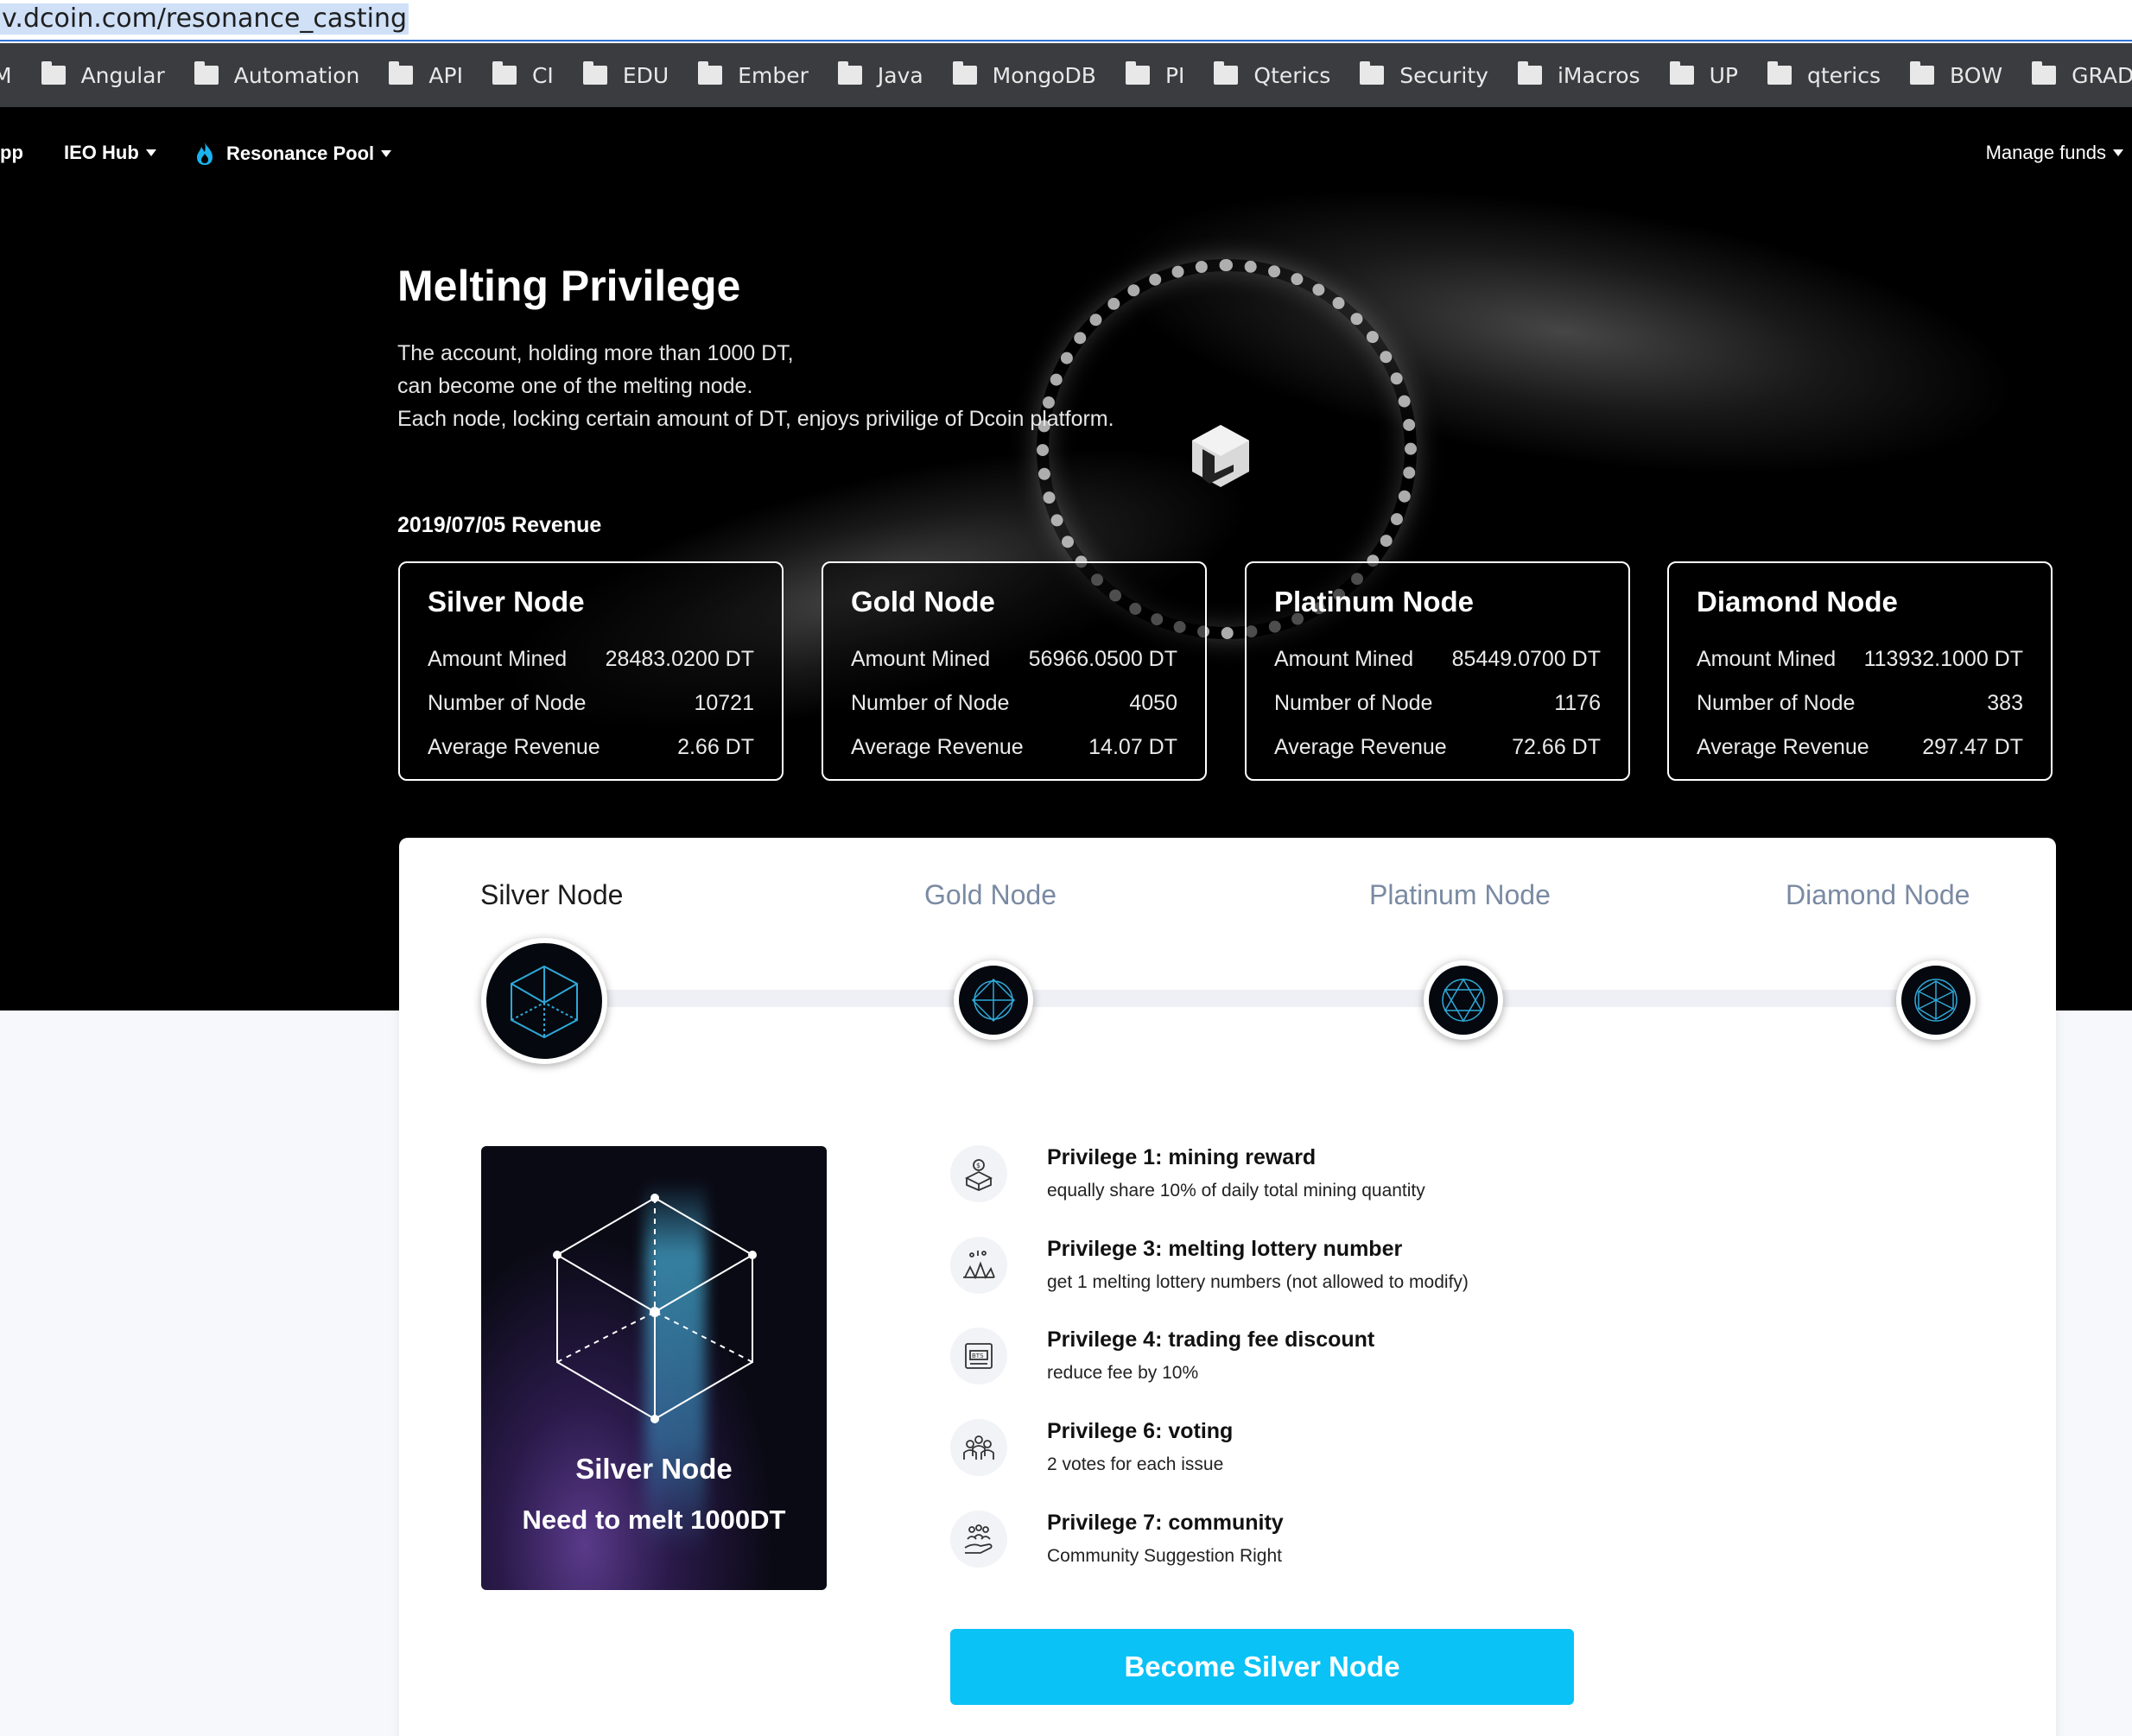  What do you see at coordinates (978, 1265) in the screenshot?
I see `lottery-icon` at bounding box center [978, 1265].